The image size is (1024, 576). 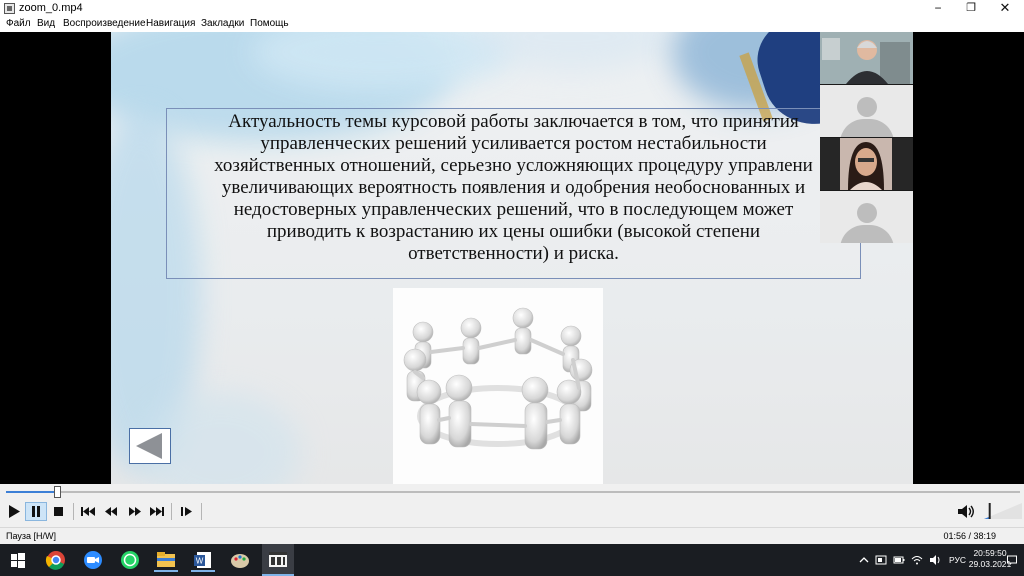 I want to click on participant-video-1-icon, so click(x=866, y=58).